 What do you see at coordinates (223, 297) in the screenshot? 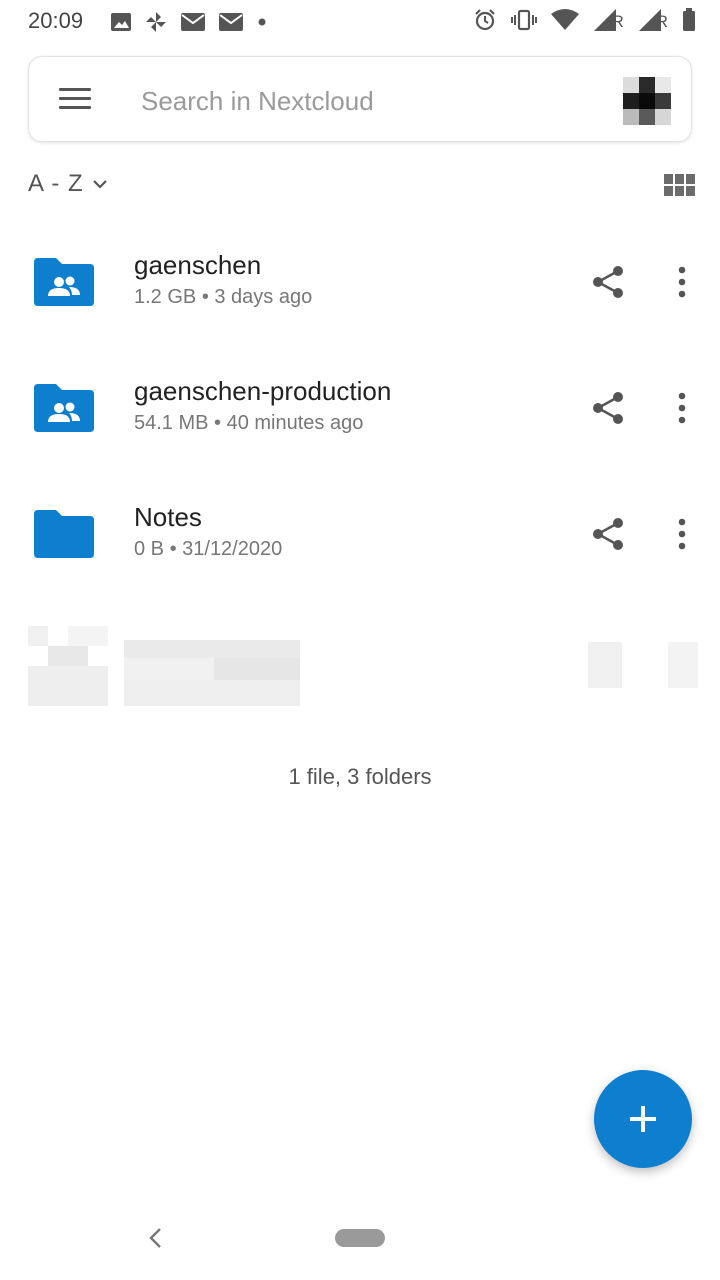
I see `file-meta: 1.2 GB • 3 days ago` at bounding box center [223, 297].